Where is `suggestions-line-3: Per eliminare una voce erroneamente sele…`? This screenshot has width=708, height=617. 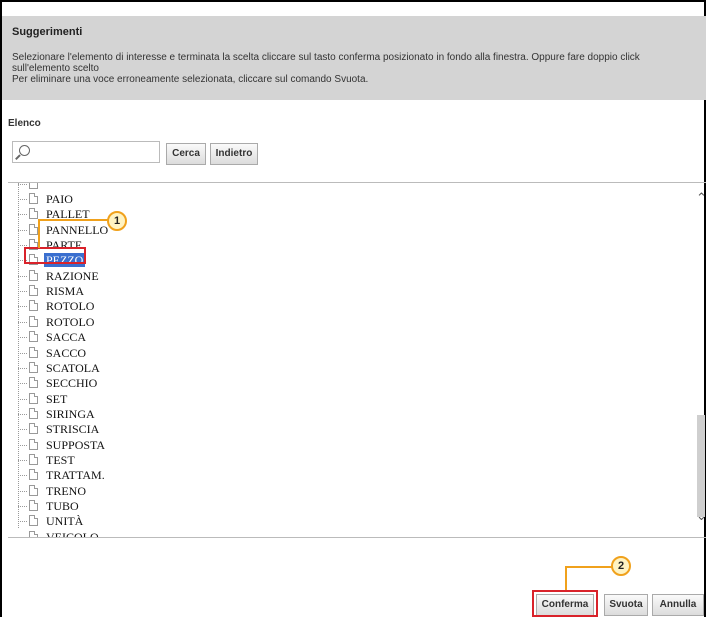
suggestions-line-3: Per eliminare una voce erroneamente sele… is located at coordinates (190, 79).